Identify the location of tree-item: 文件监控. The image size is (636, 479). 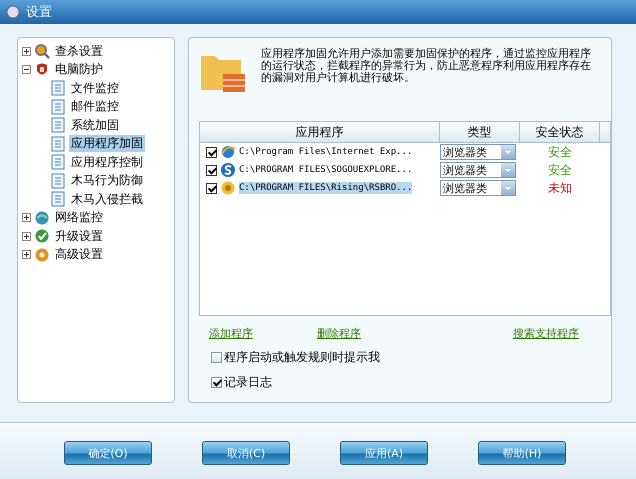
(95, 88).